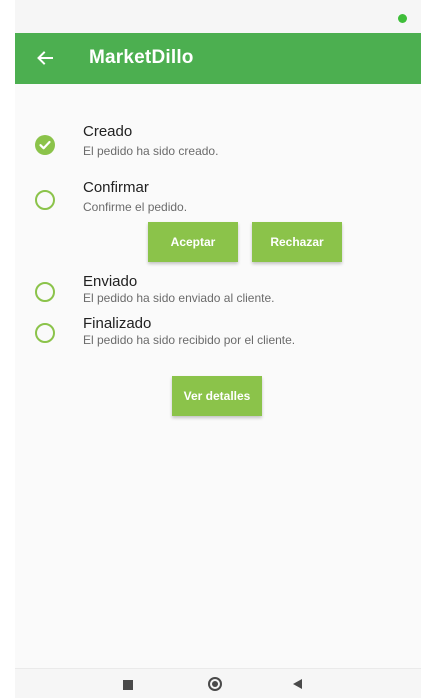  I want to click on status-bar, so click(218, 16).